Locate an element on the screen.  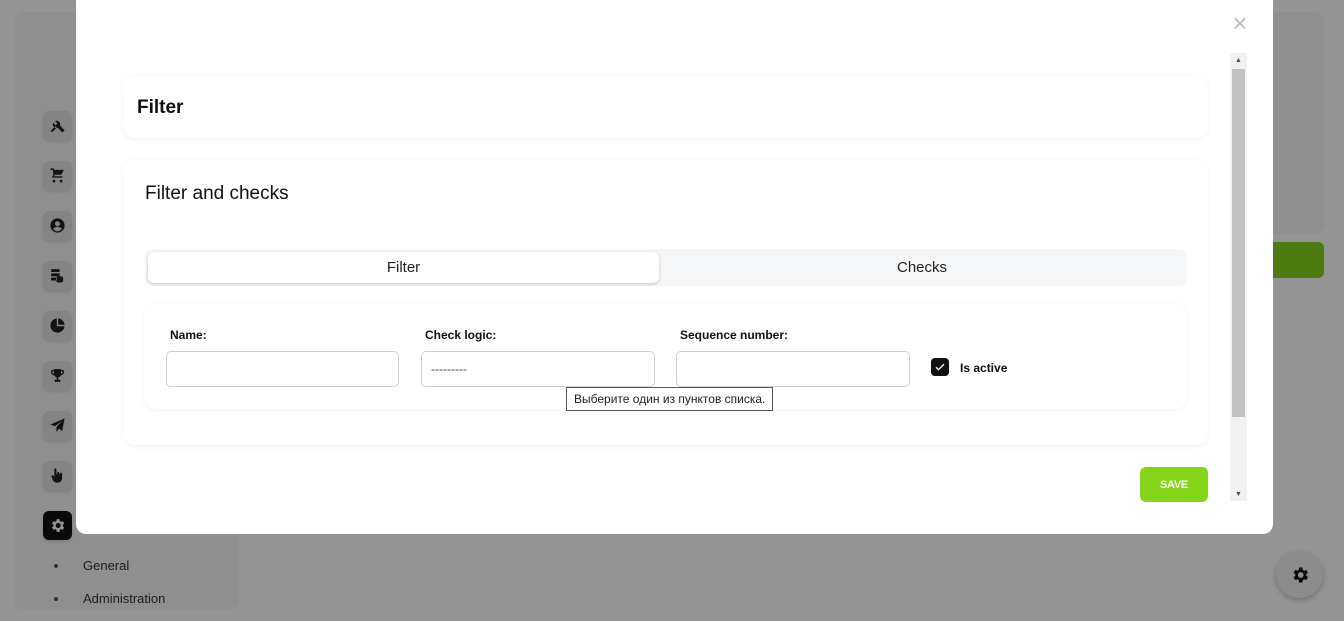
name-label: Name: is located at coordinates (188, 335).